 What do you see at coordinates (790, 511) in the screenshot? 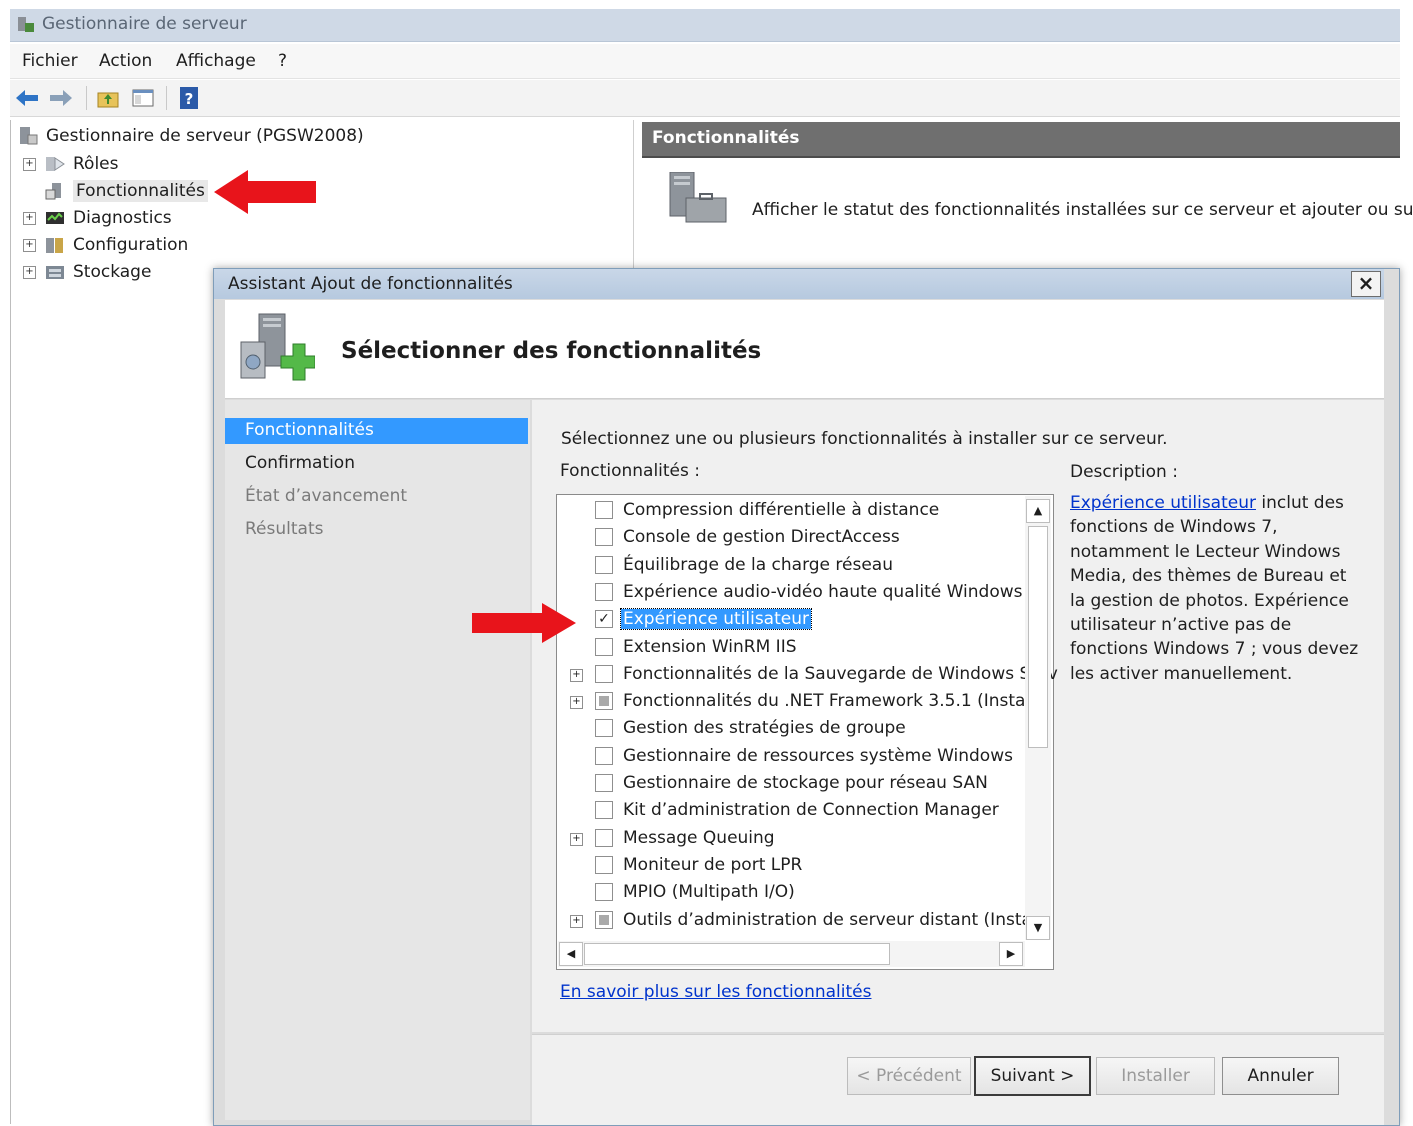
I see `feature-row: Compression différentielle à distance` at bounding box center [790, 511].